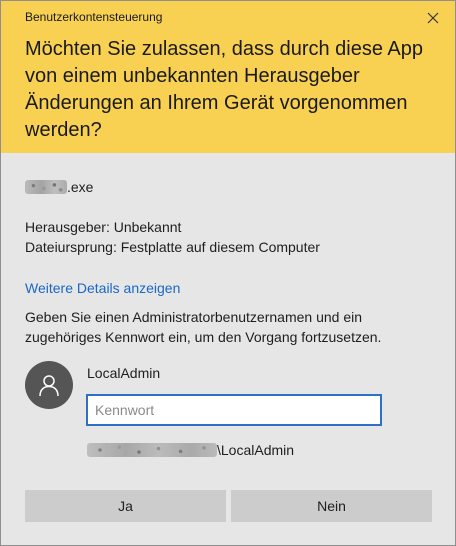 This screenshot has height=546, width=456. What do you see at coordinates (234, 410) in the screenshot?
I see `password-input` at bounding box center [234, 410].